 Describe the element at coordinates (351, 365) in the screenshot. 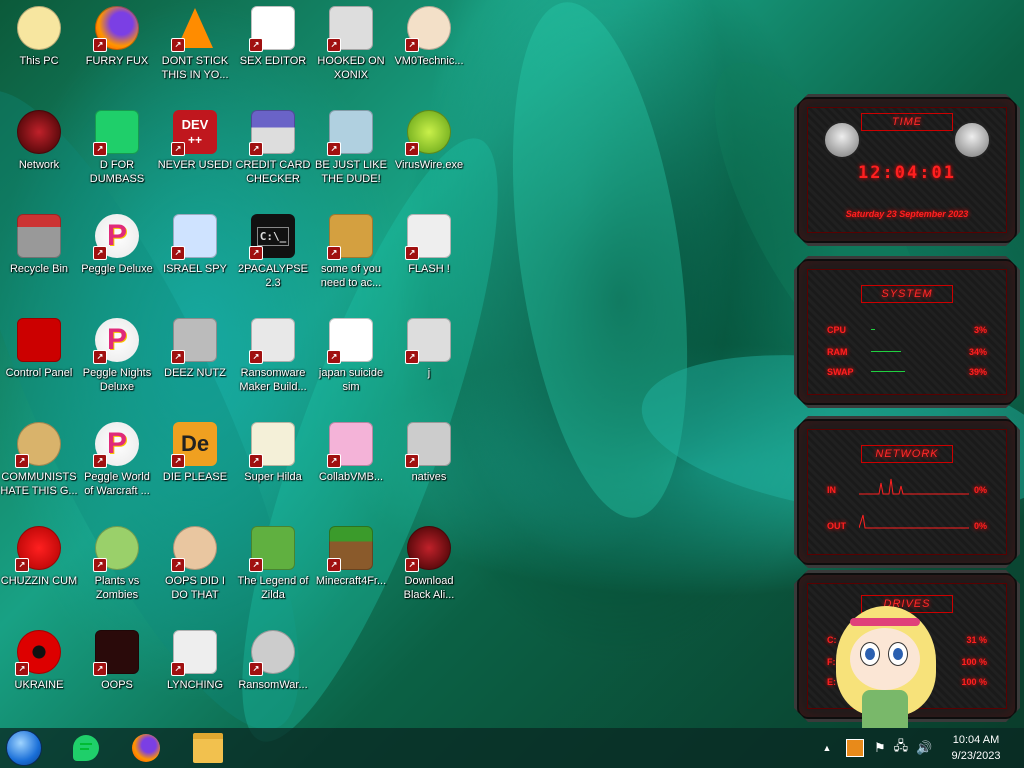

I see `desktop-icon: ↗ japan suicide sim` at that location.